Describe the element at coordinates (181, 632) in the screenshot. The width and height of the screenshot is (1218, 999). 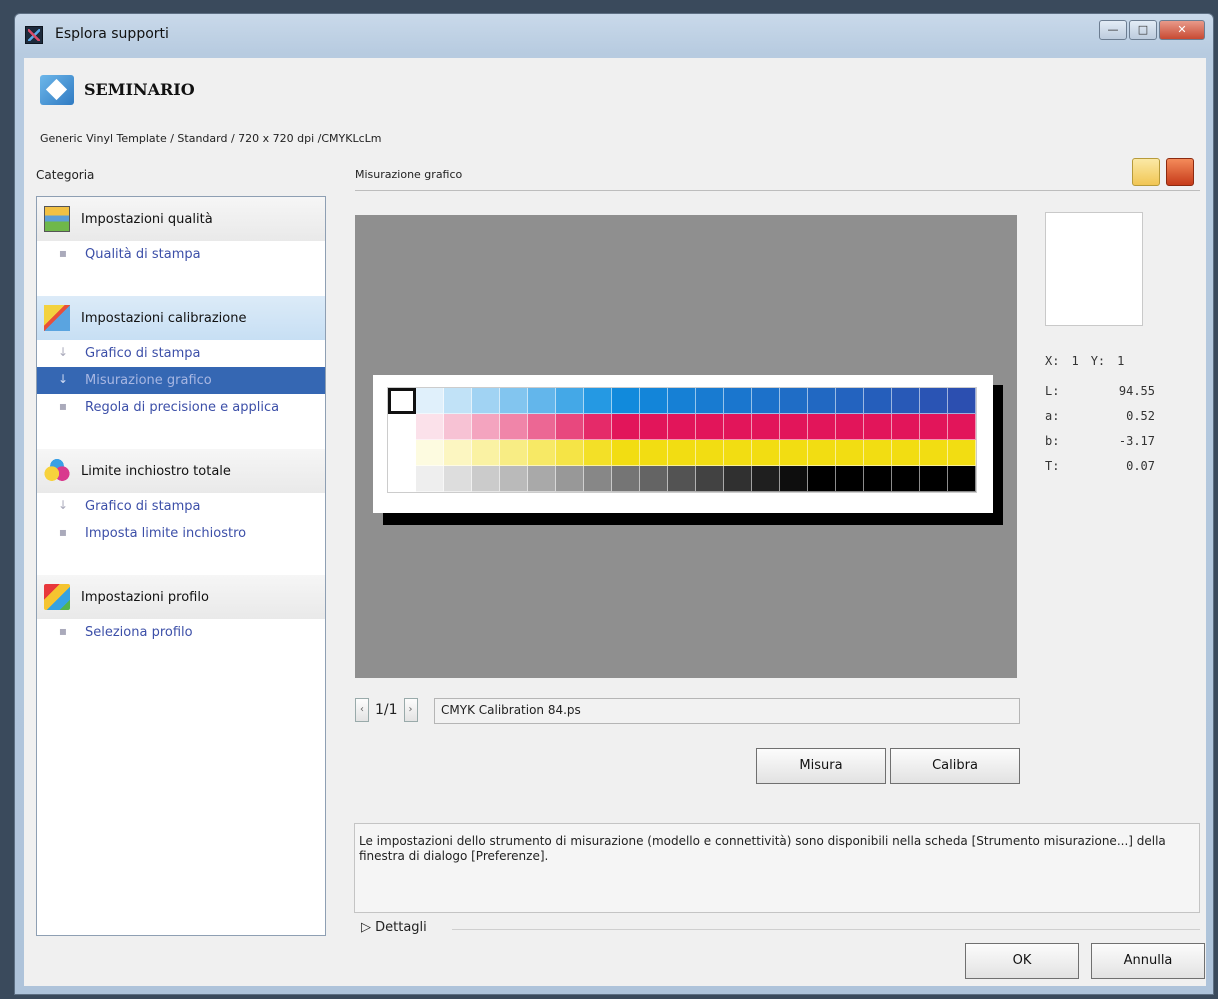
I see `sidebar-item: ▪ Seleziona profilo` at that location.